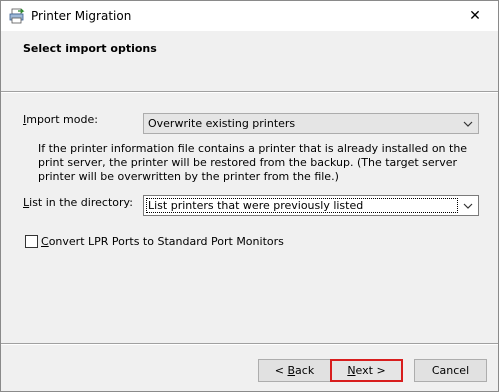 This screenshot has width=499, height=392. I want to click on import-mode-label: Import mode:, so click(60, 119).